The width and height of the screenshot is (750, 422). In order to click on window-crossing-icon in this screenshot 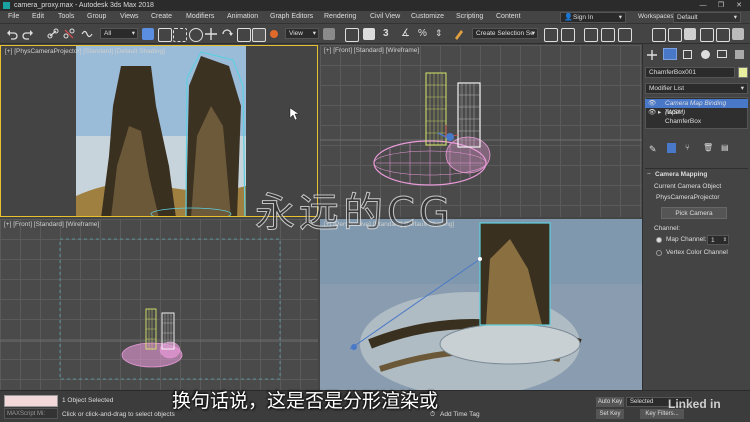, I will do `click(196, 35)`.